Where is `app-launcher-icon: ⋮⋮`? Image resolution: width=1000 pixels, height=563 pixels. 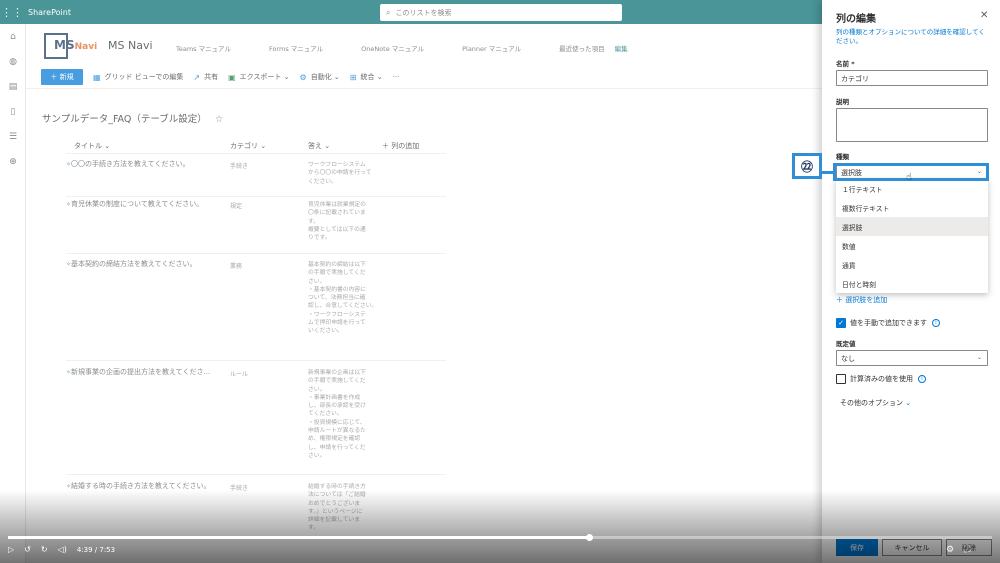
app-launcher-icon: ⋮⋮ is located at coordinates (12, 12).